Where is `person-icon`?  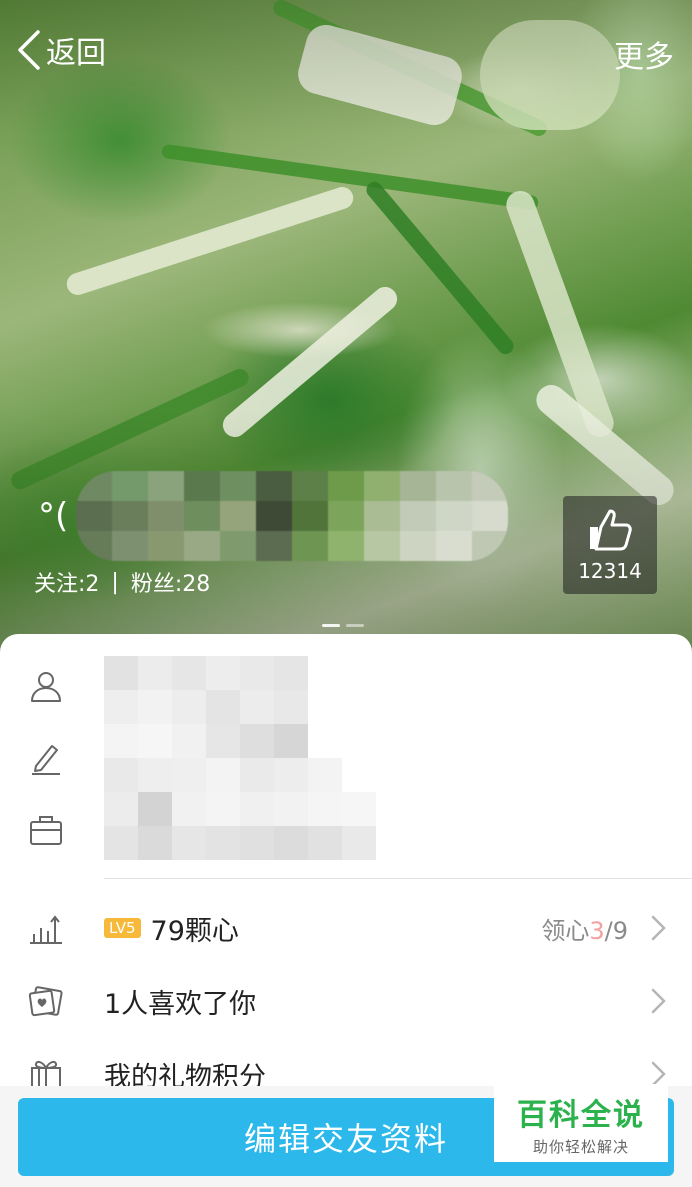
person-icon is located at coordinates (46, 687).